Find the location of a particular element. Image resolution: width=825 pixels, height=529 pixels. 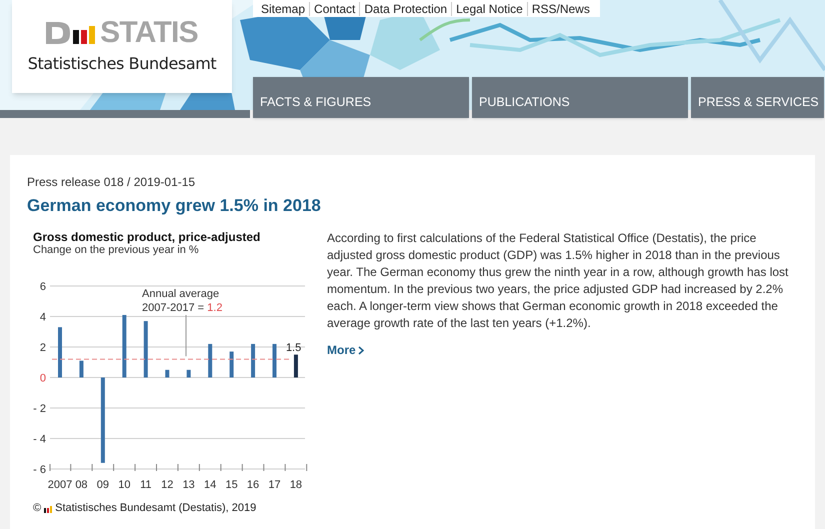

average-label: Annual average is located at coordinates (181, 294).